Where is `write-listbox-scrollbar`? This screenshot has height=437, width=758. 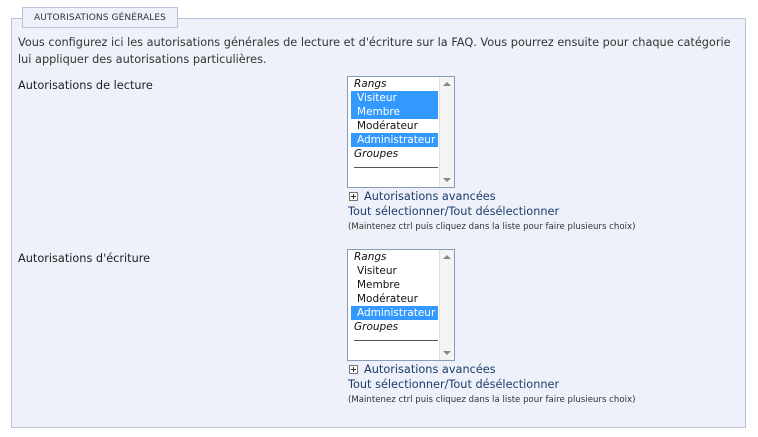 write-listbox-scrollbar is located at coordinates (446, 305).